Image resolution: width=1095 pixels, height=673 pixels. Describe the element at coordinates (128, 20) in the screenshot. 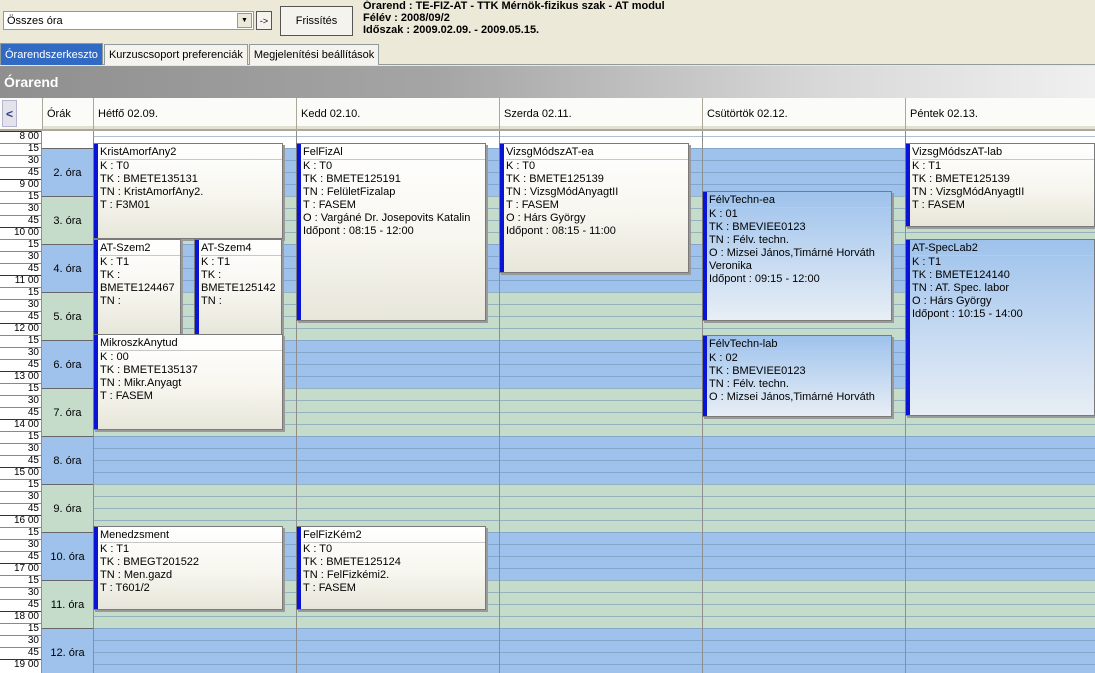

I see `filter-dropdown: Összes óra ▼` at that location.